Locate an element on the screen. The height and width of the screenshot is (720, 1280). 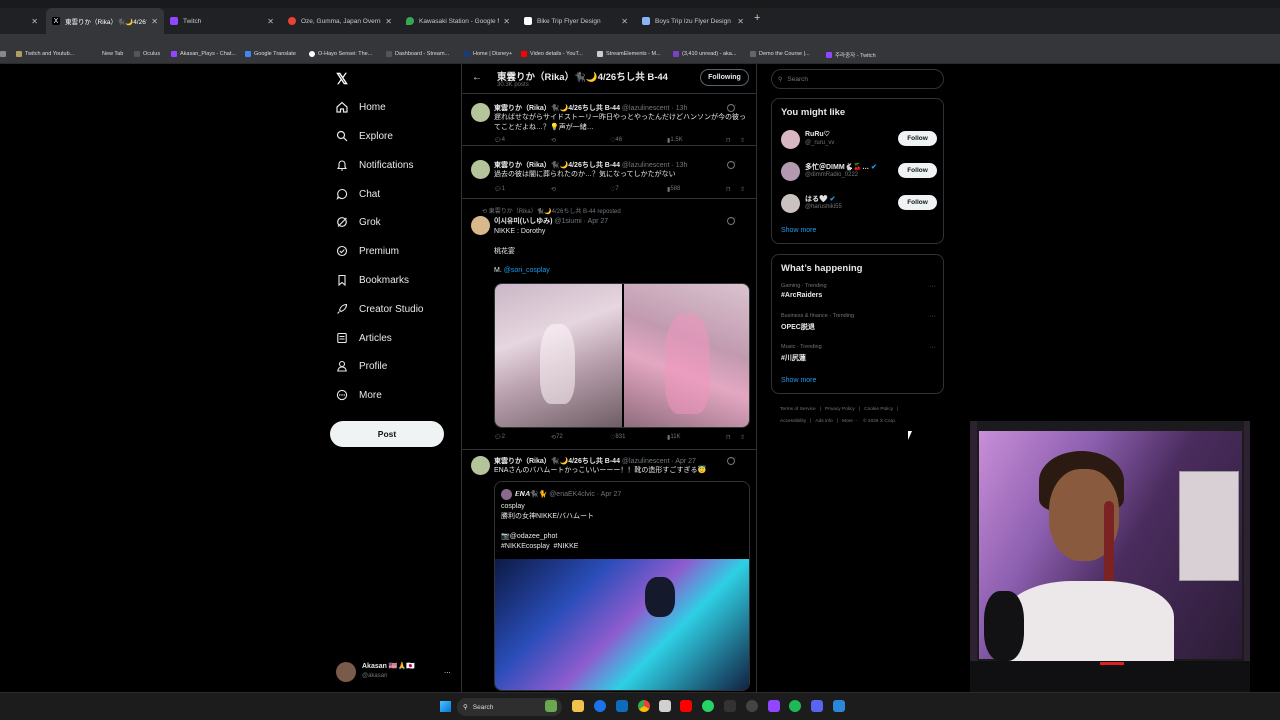
chrome-icon is located at coordinates (644, 706).